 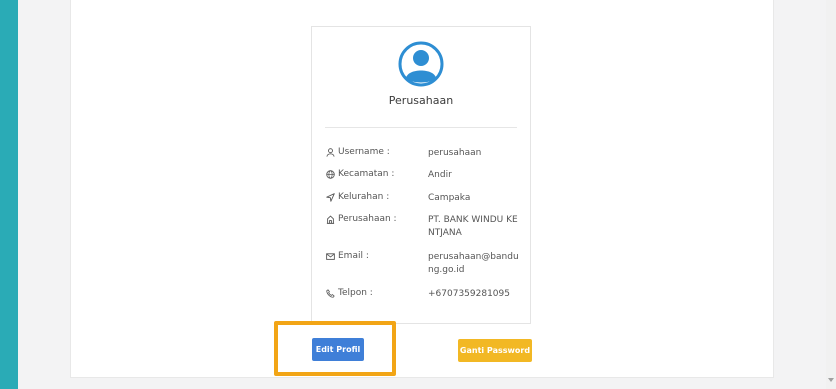 What do you see at coordinates (357, 197) in the screenshot?
I see `kelurahan-label: Kelurahan :` at bounding box center [357, 197].